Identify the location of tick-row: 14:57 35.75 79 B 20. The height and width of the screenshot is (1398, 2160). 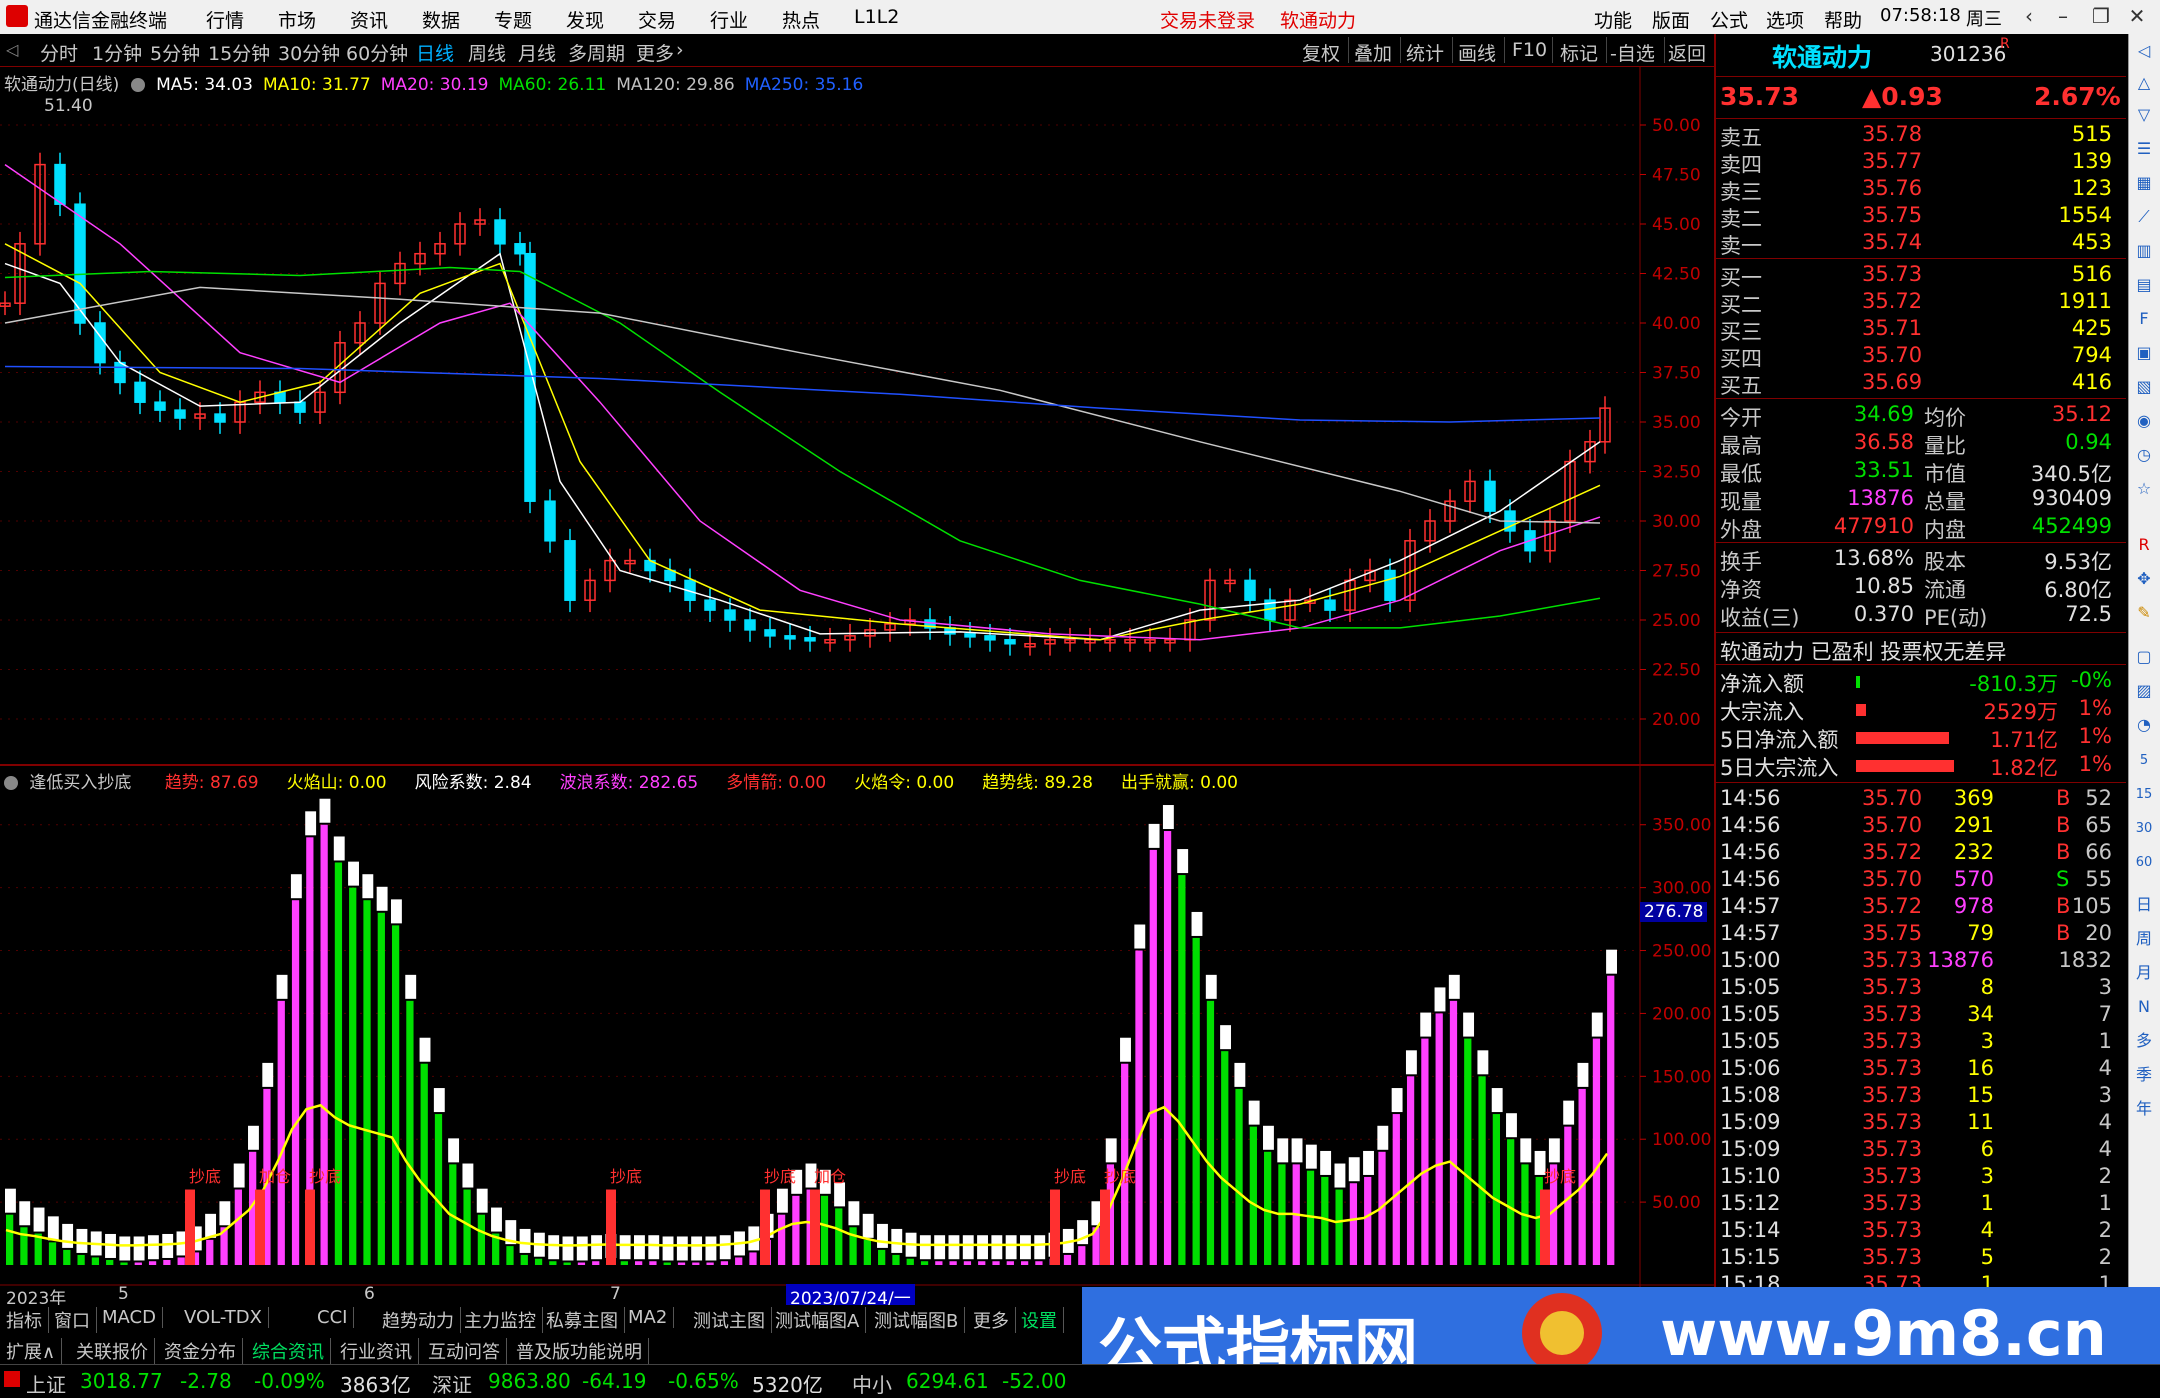
(1921, 935).